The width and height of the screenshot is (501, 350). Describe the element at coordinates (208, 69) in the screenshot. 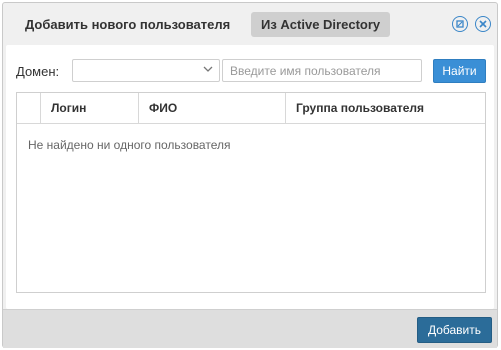

I see `chevron-down-icon` at that location.